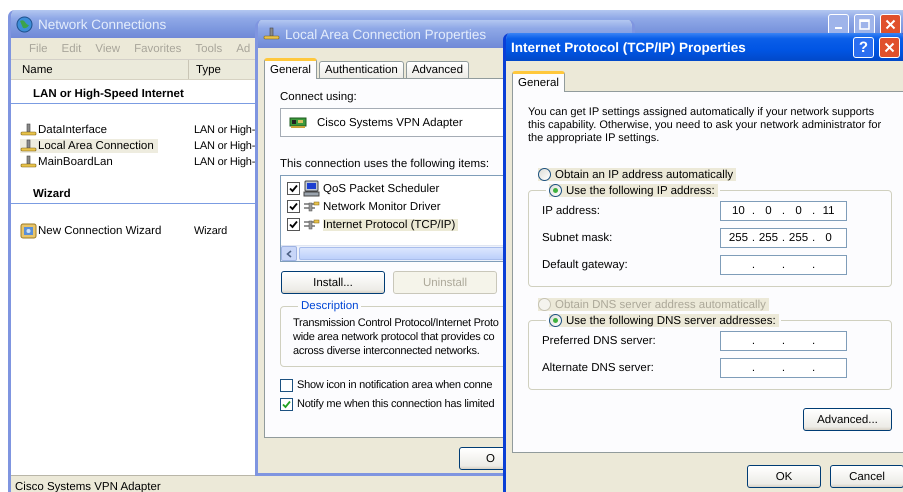 The width and height of the screenshot is (903, 492). I want to click on help-button: ?, so click(863, 47).